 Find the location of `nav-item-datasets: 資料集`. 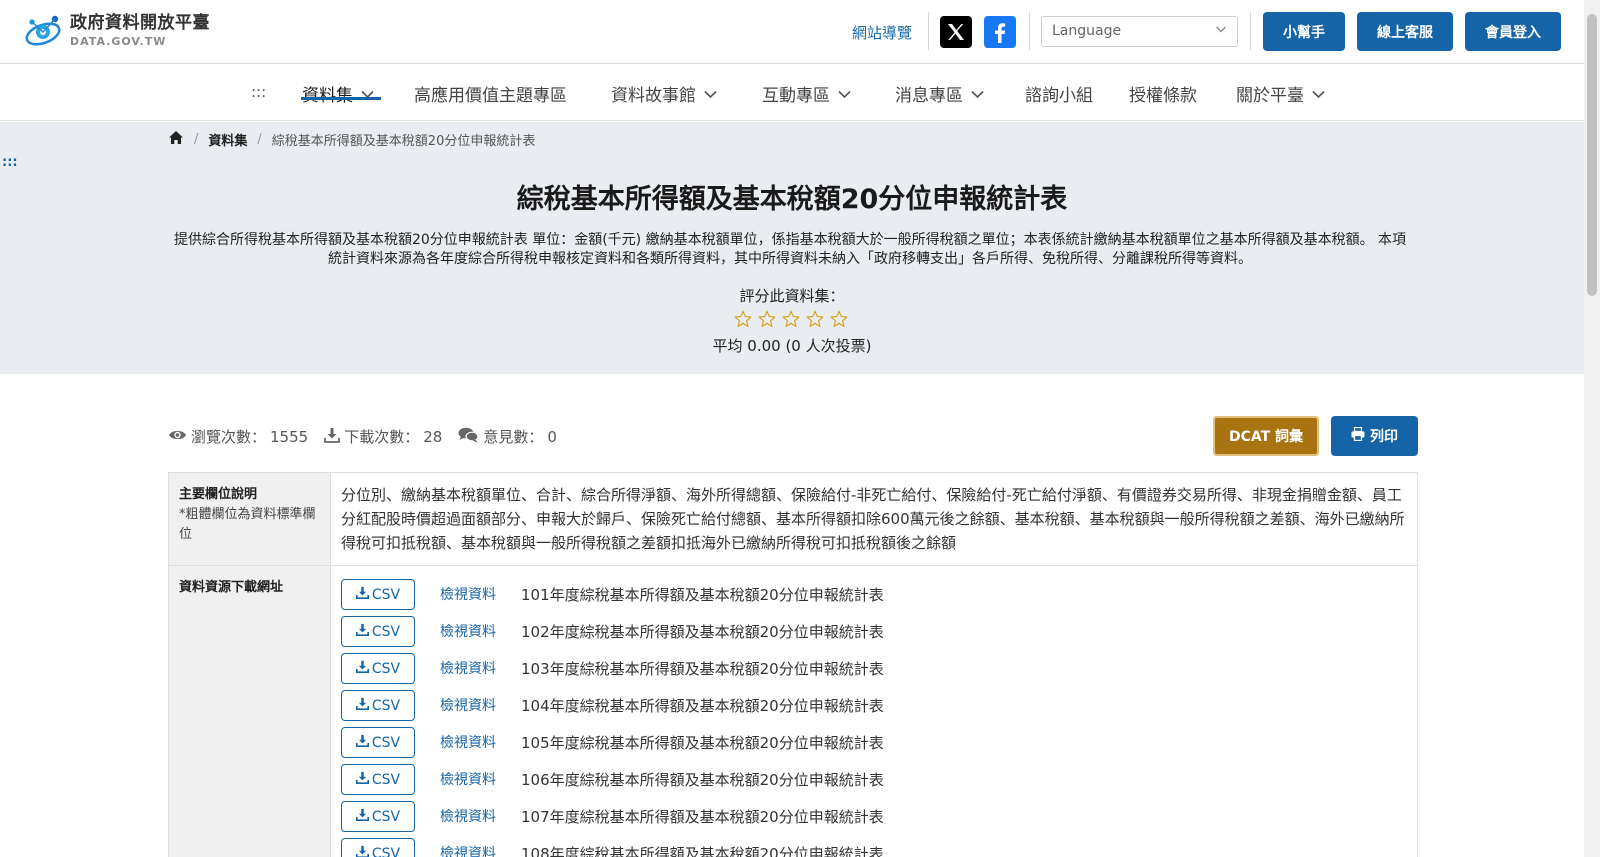

nav-item-datasets: 資料集 is located at coordinates (338, 93).